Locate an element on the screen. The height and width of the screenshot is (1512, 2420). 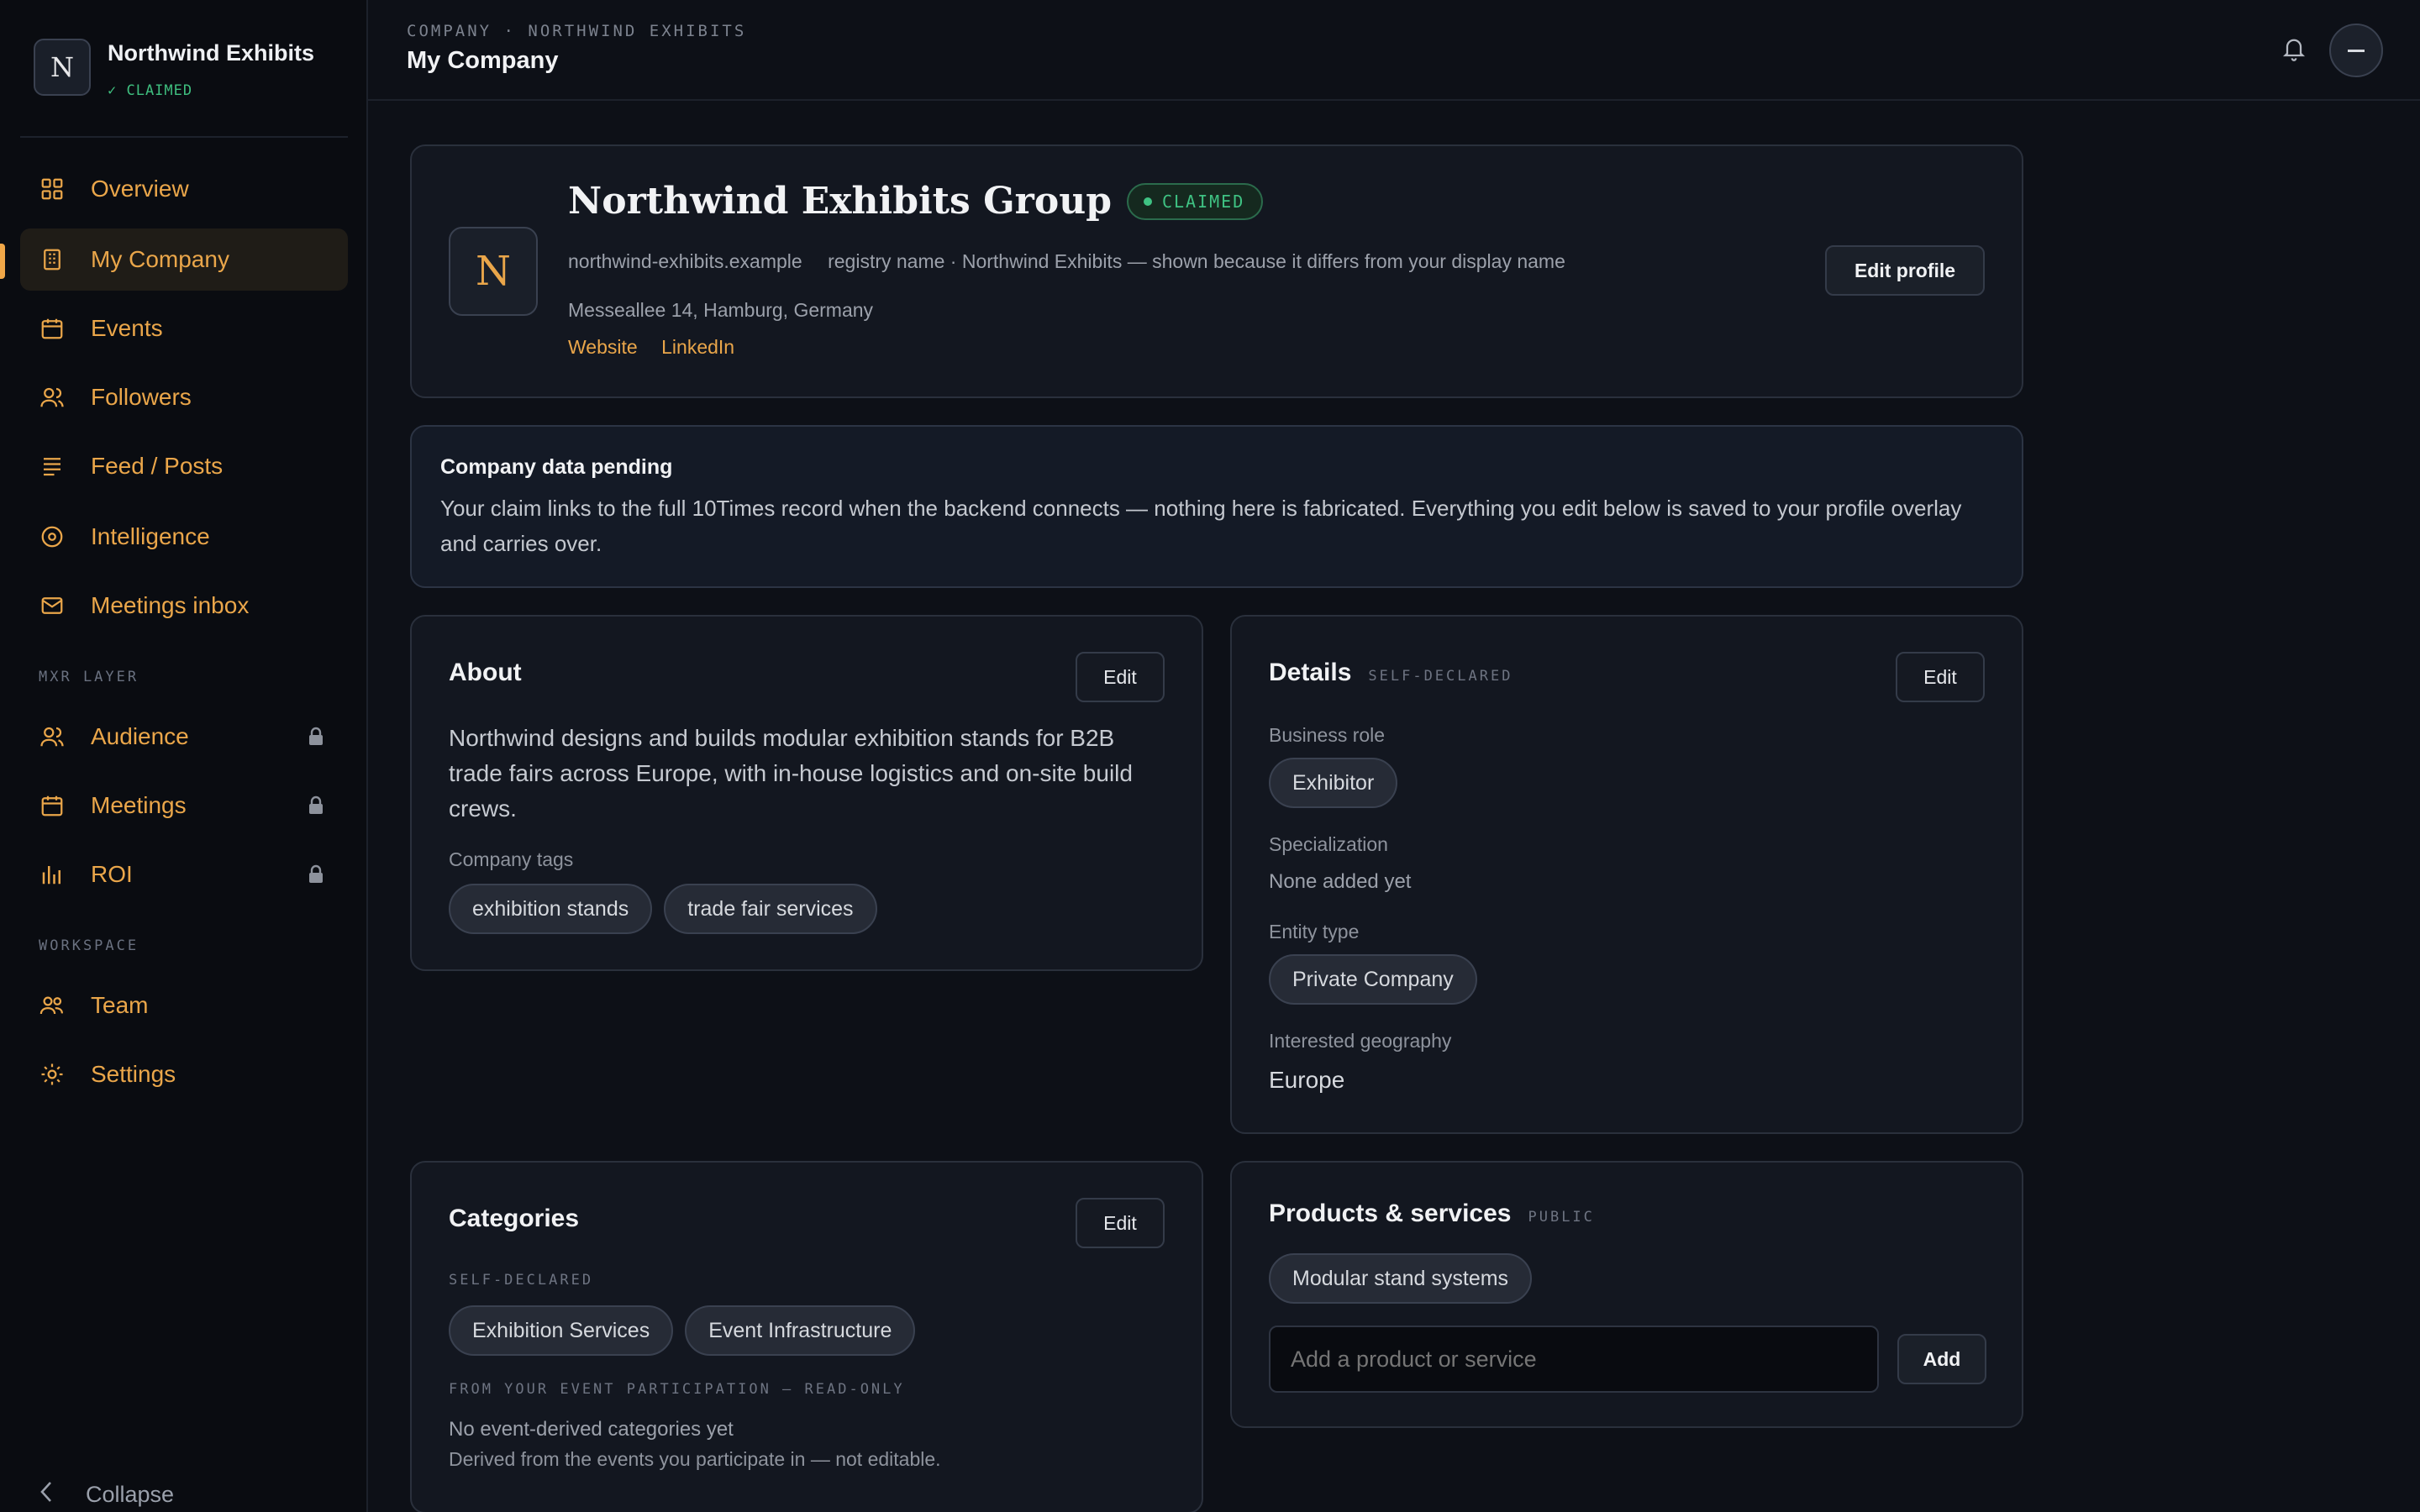
divider is located at coordinates (184, 137).